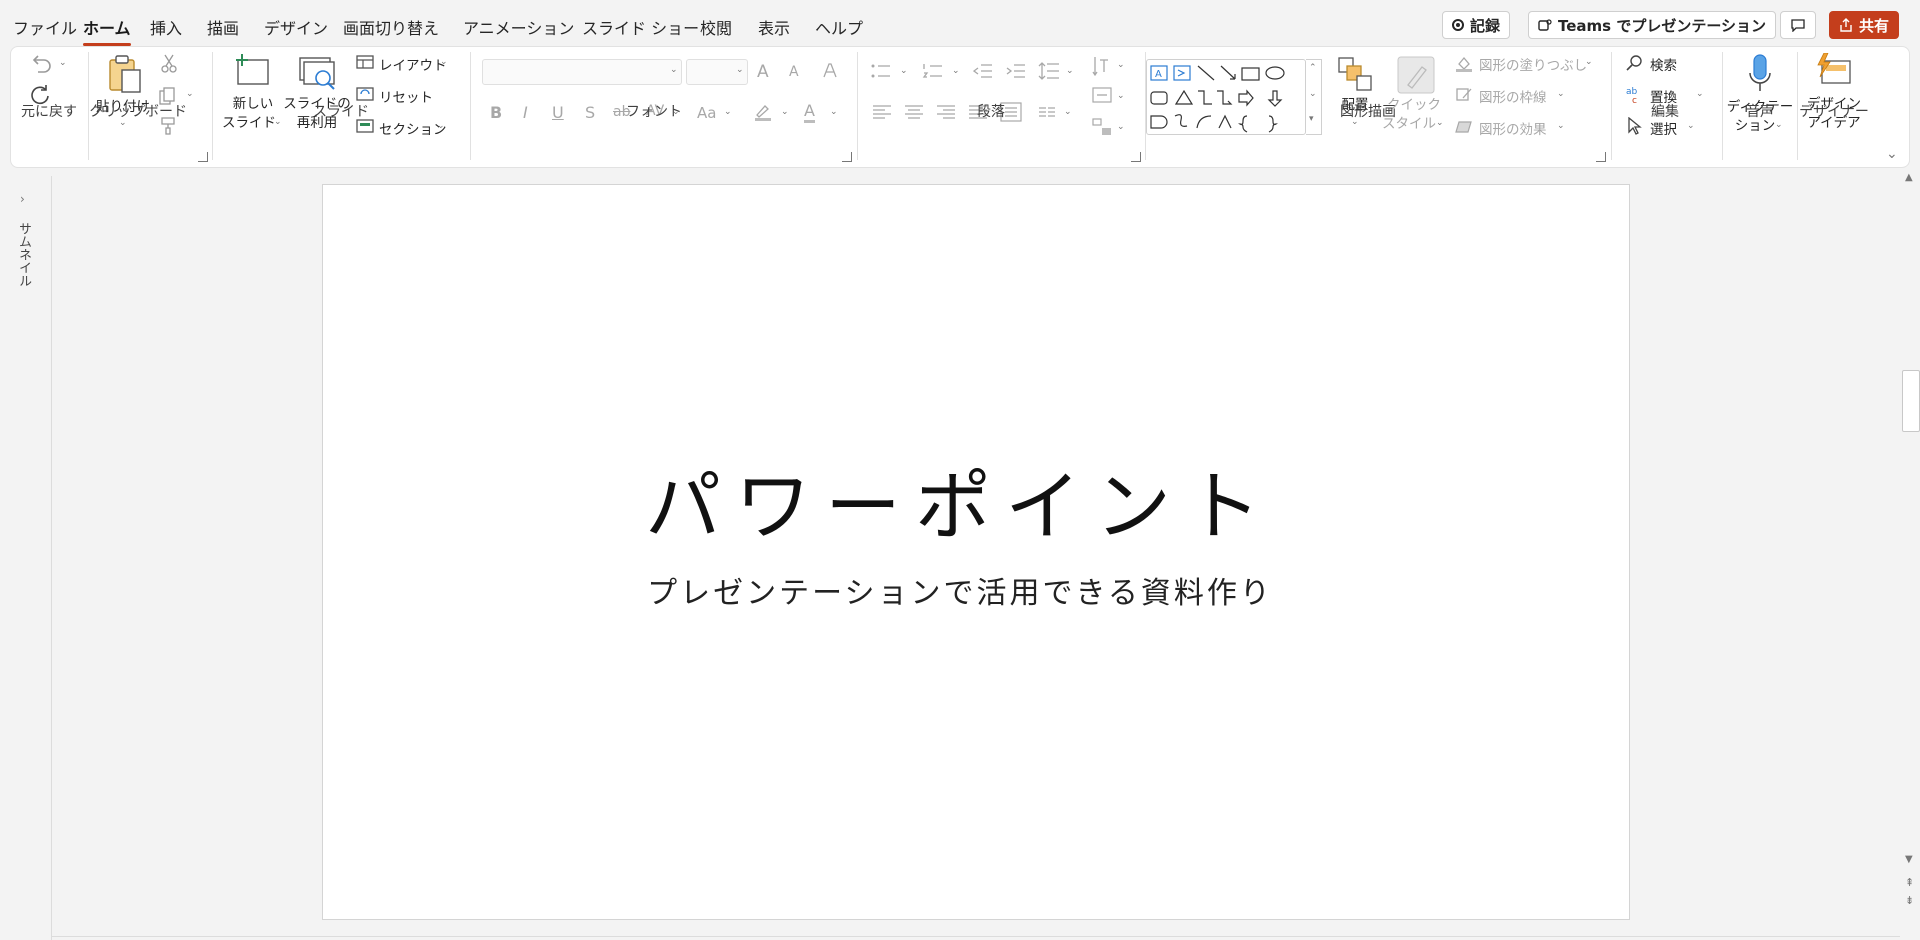 The width and height of the screenshot is (1920, 940). What do you see at coordinates (125, 74) in the screenshot?
I see `paste-icon` at bounding box center [125, 74].